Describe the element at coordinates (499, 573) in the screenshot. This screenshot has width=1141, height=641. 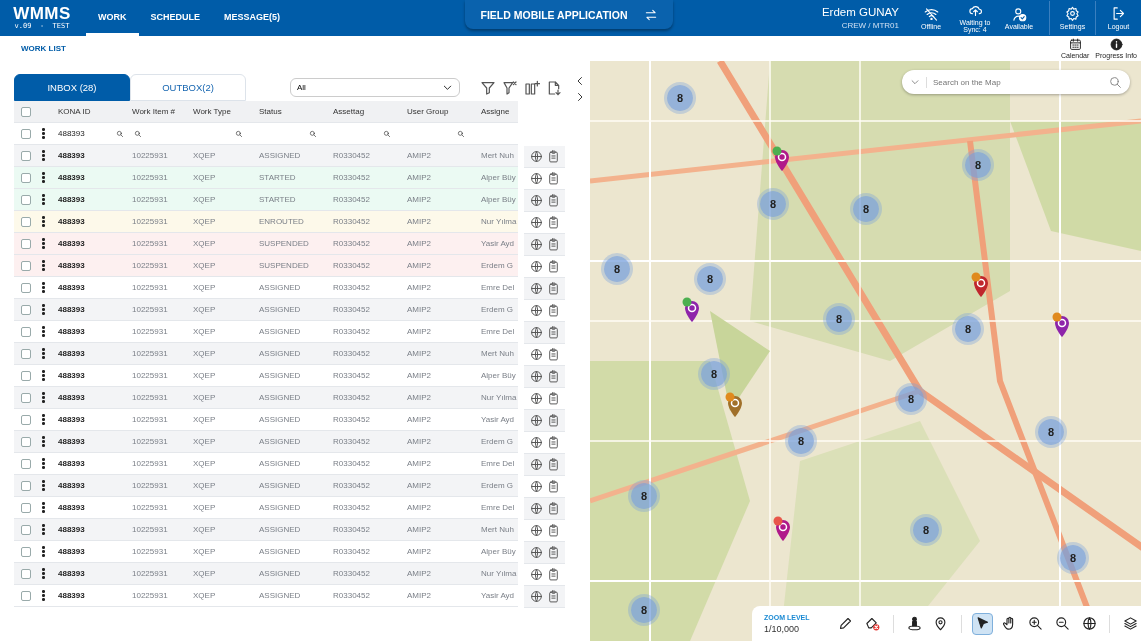
I see `table-cell: Nur Yılma` at that location.